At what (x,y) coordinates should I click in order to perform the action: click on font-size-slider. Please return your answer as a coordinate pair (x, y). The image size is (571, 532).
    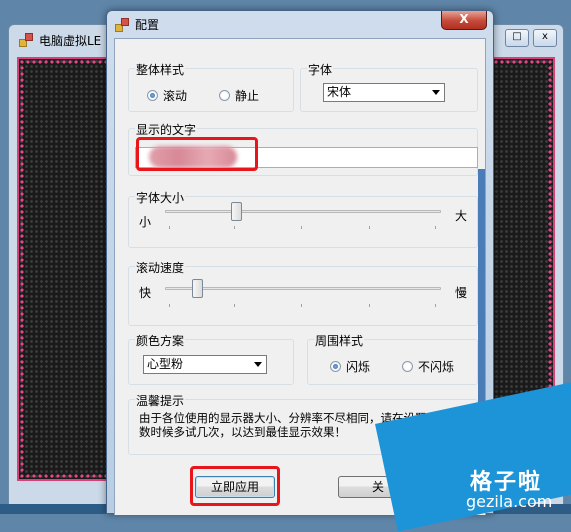
    Looking at the image, I should click on (237, 211).